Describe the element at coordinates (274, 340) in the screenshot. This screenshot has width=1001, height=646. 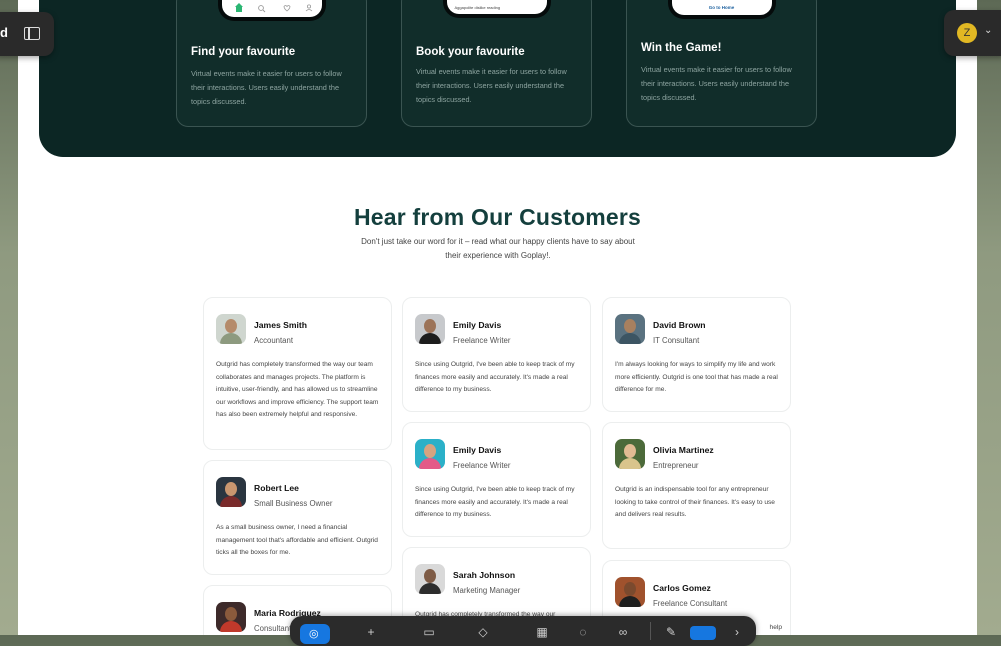
I see `customer-role: Accountant` at that location.